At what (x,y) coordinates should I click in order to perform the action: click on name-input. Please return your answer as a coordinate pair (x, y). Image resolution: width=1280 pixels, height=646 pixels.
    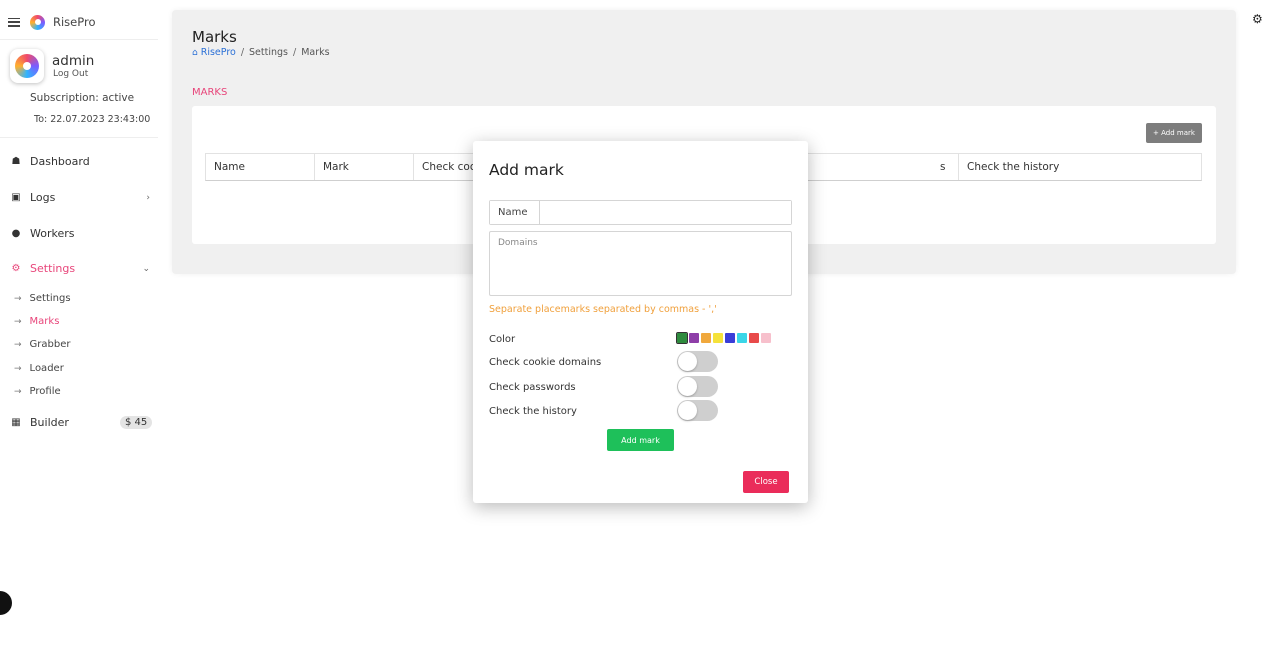
    Looking at the image, I should click on (665, 212).